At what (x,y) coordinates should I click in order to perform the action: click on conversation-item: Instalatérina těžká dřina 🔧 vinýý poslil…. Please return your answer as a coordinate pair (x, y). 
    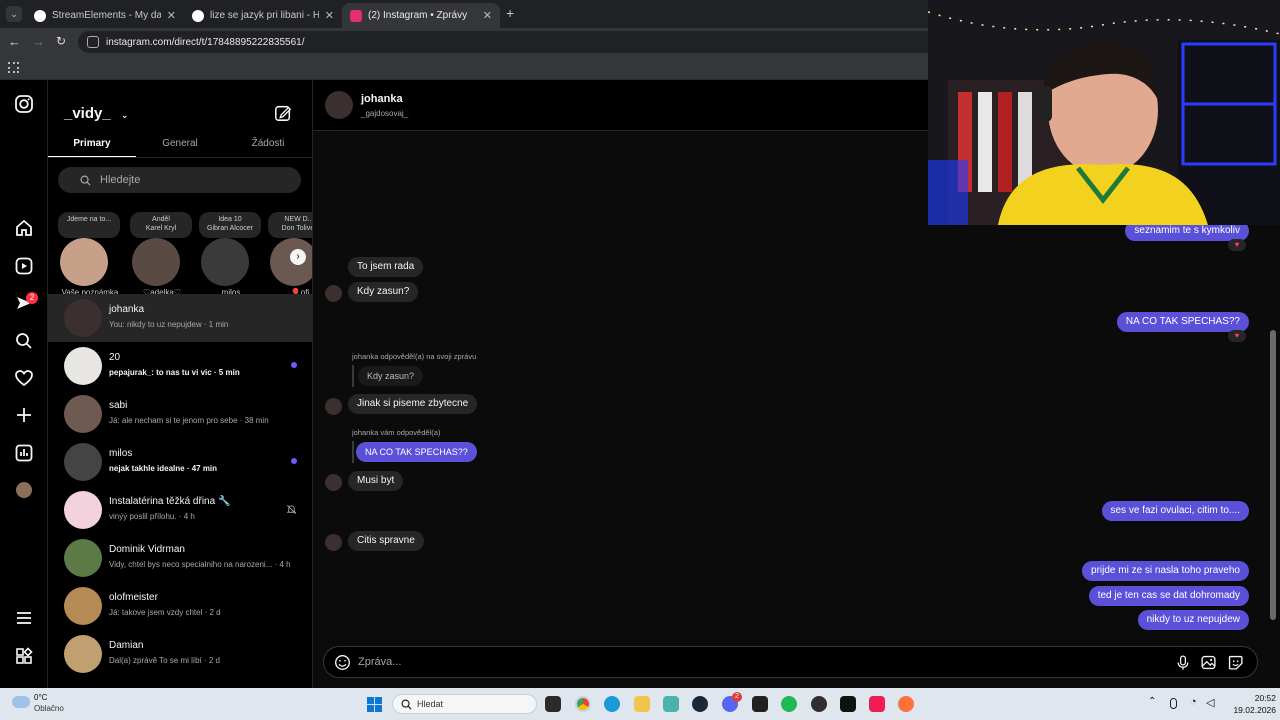
    Looking at the image, I should click on (180, 510).